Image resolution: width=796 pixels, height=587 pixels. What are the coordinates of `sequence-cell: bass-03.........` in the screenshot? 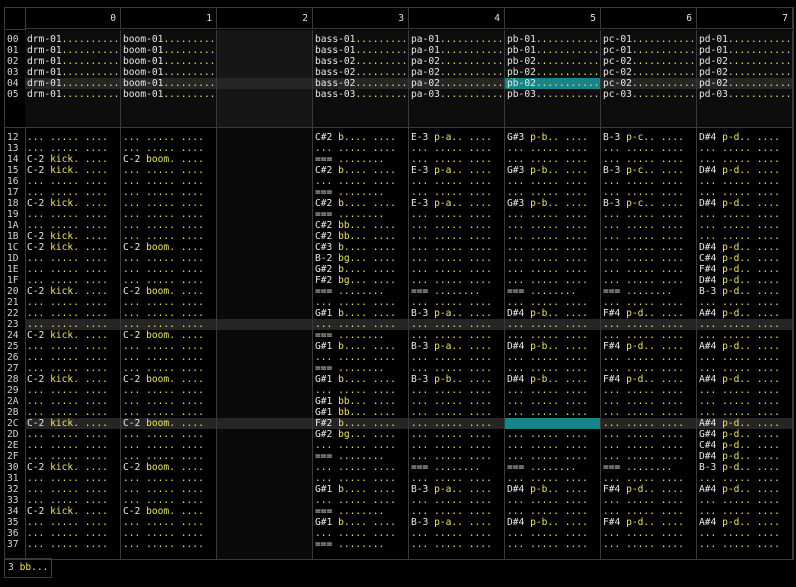 It's located at (360, 94).